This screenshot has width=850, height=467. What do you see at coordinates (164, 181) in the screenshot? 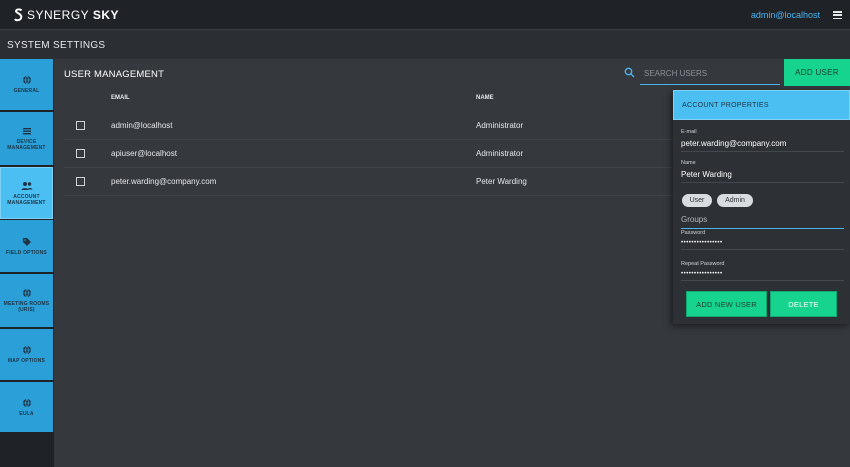
I see `cell-email: peter.warding@company.com` at bounding box center [164, 181].